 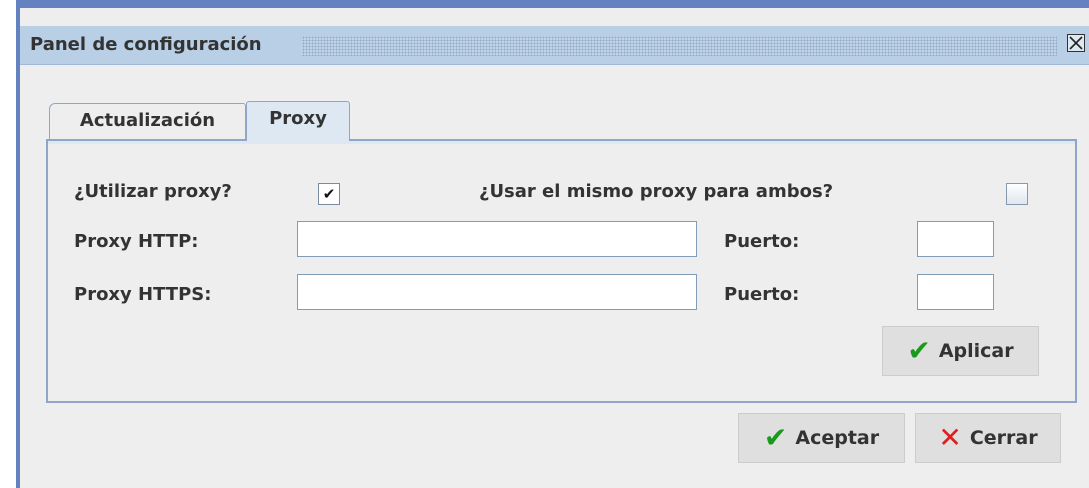 I want to click on tab-actualizacion-label: Actualización, so click(x=147, y=120).